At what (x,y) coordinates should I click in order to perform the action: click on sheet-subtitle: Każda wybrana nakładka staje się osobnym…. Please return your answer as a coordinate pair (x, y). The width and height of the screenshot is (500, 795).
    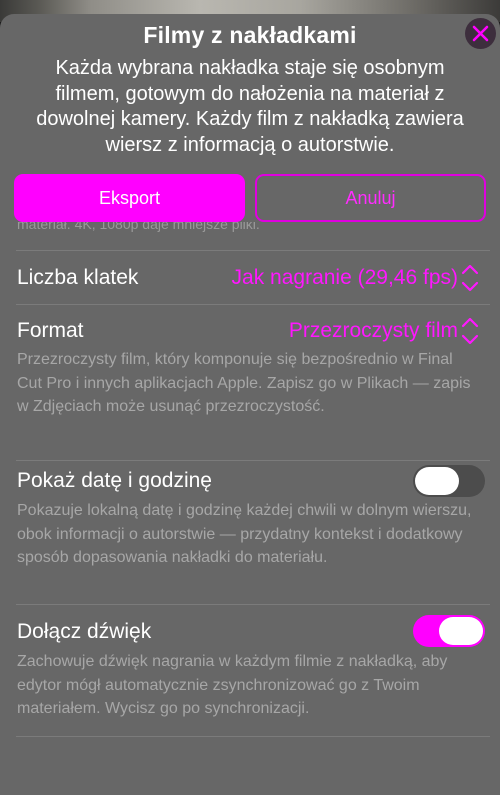
    Looking at the image, I should click on (250, 106).